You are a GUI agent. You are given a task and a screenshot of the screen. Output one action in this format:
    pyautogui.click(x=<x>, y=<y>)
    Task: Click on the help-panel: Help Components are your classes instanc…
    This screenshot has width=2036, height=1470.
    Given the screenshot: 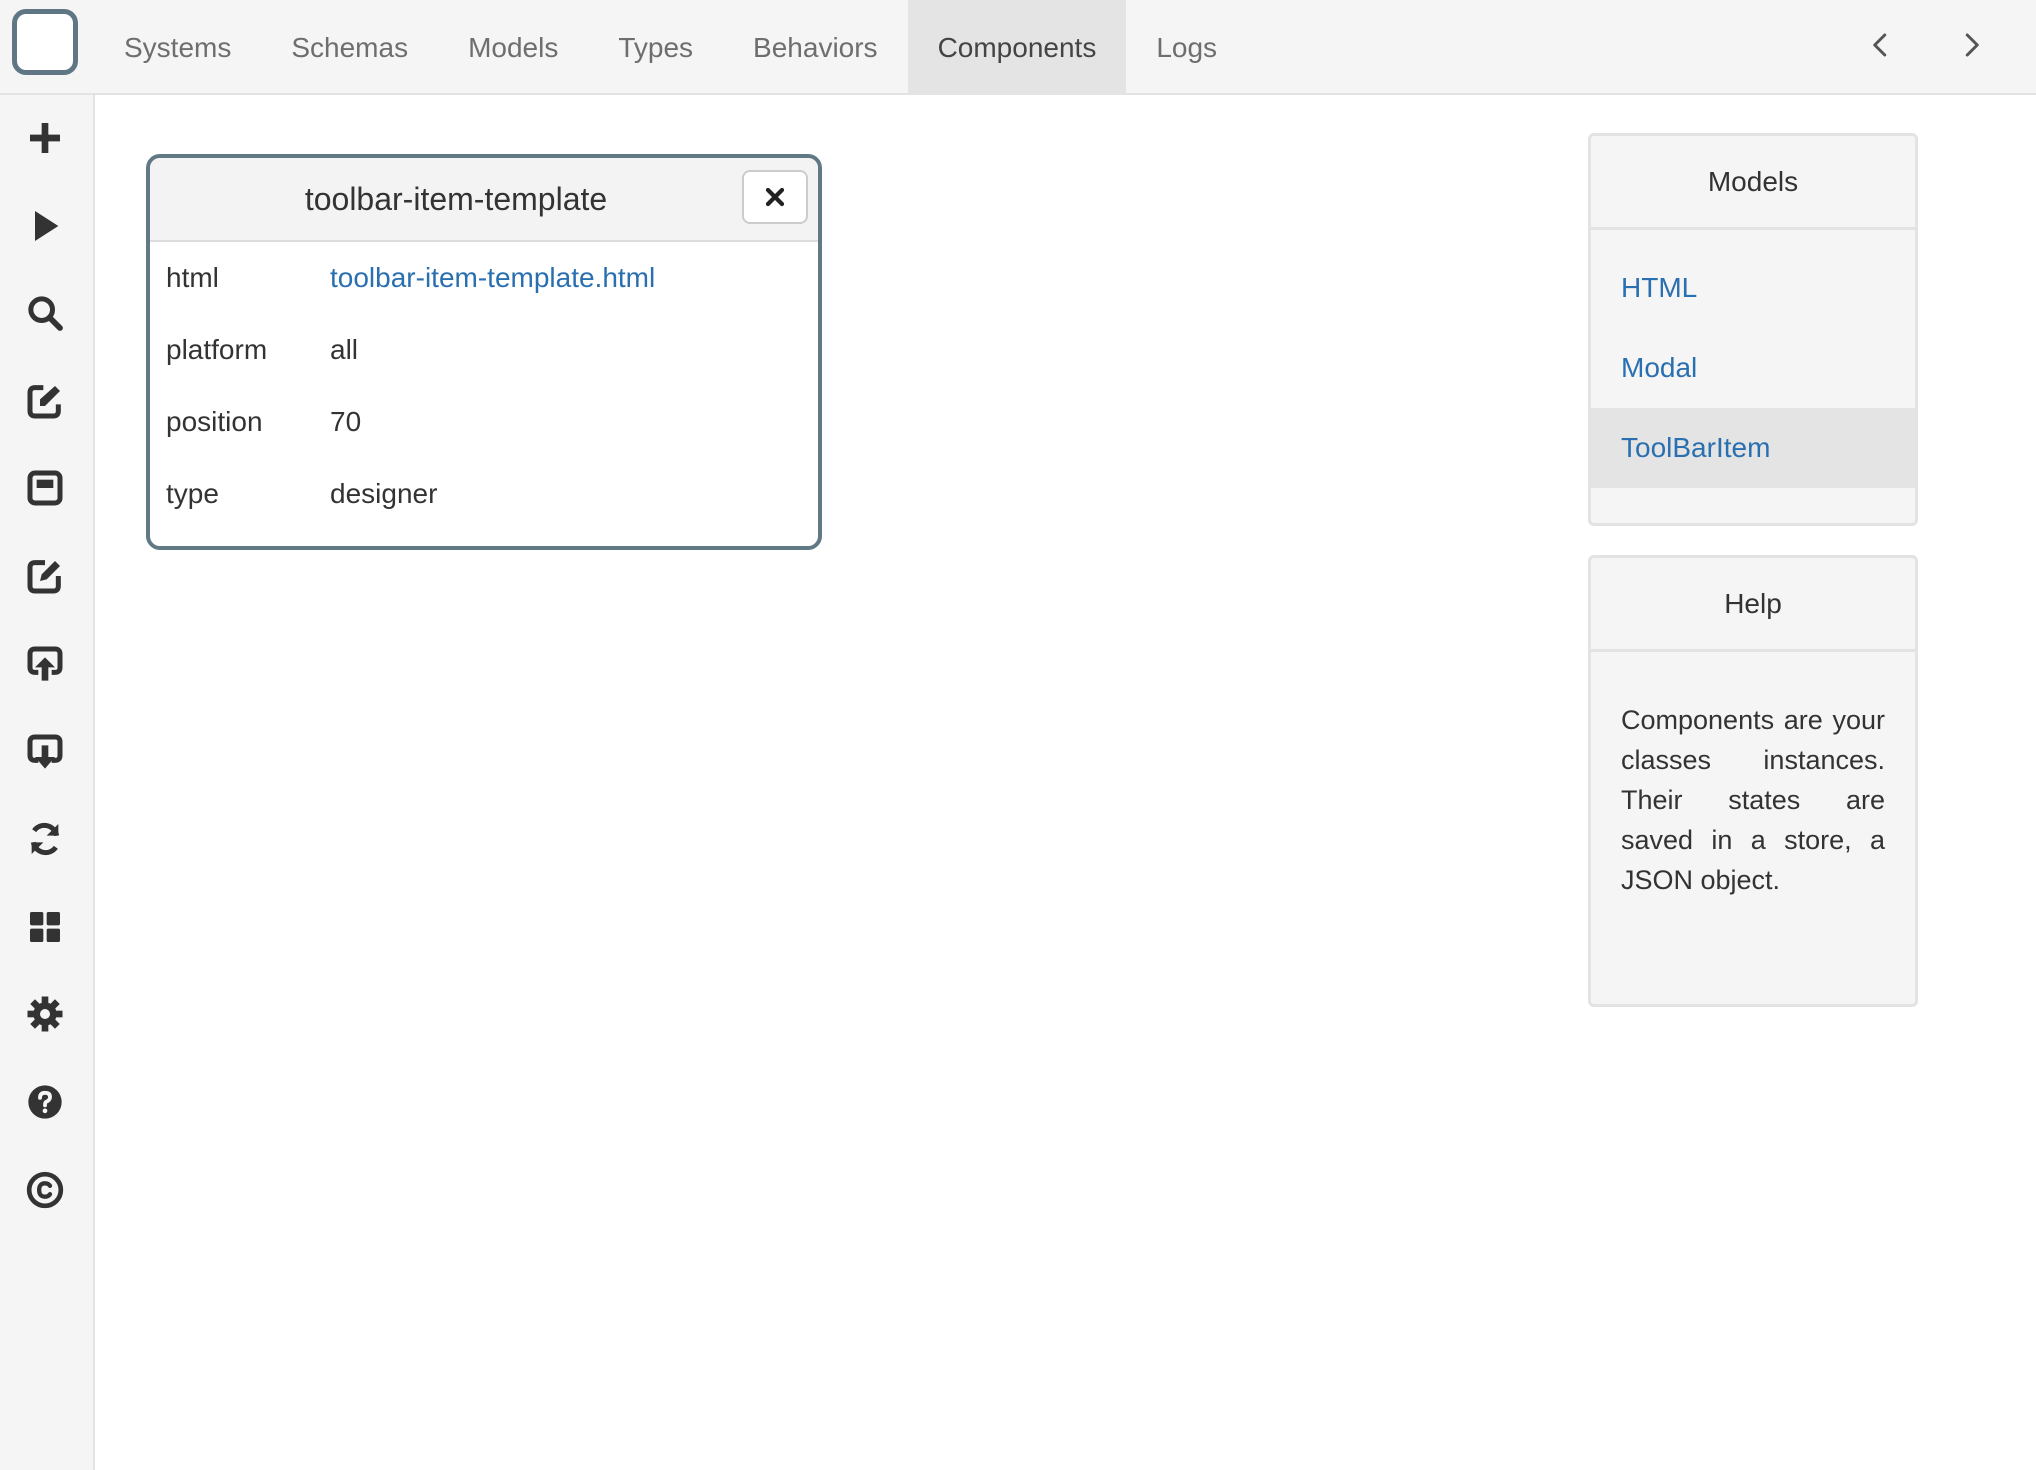 What is the action you would take?
    pyautogui.click(x=1753, y=781)
    